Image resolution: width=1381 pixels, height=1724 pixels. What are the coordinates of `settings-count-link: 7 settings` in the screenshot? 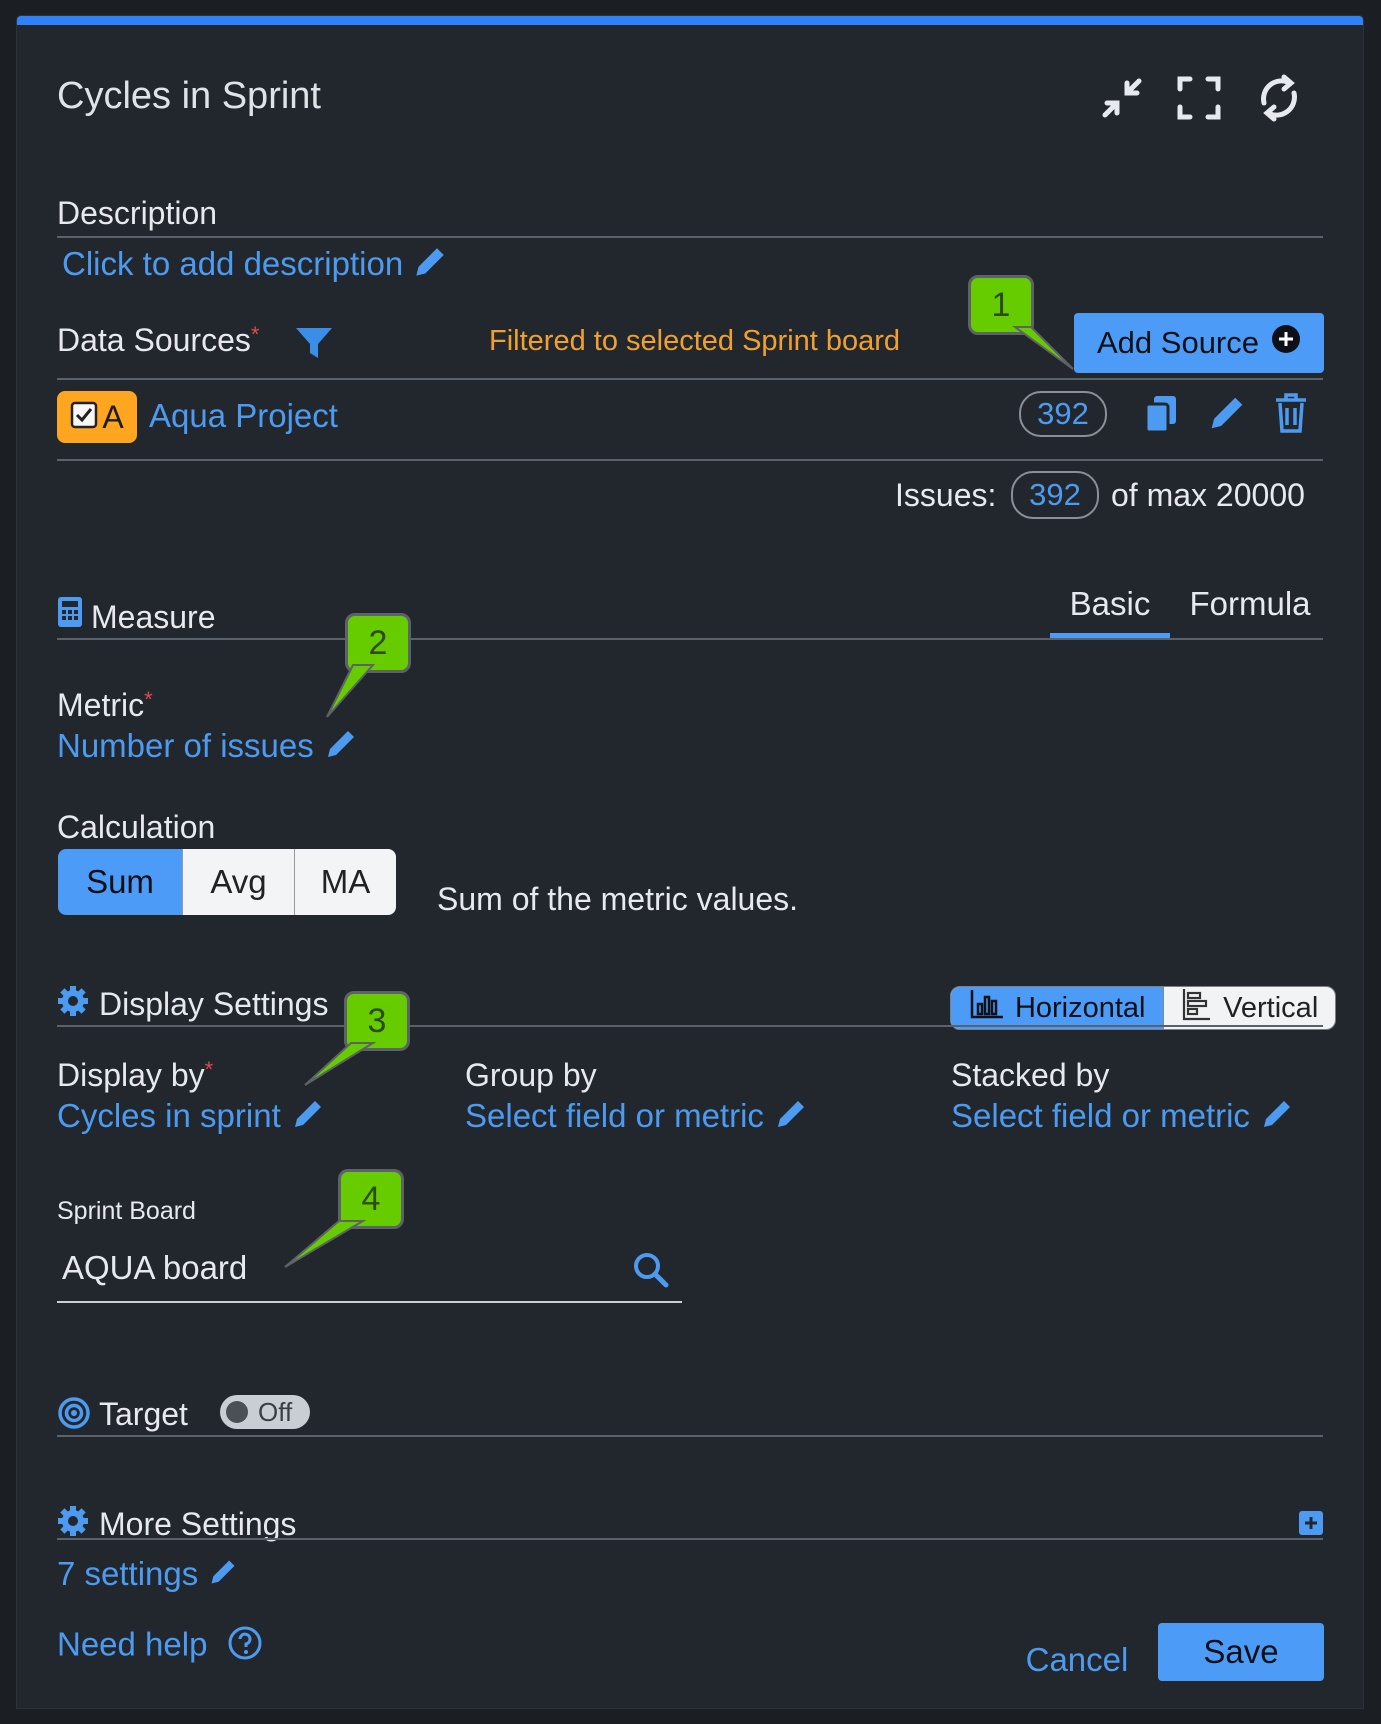 It's located at (147, 1575).